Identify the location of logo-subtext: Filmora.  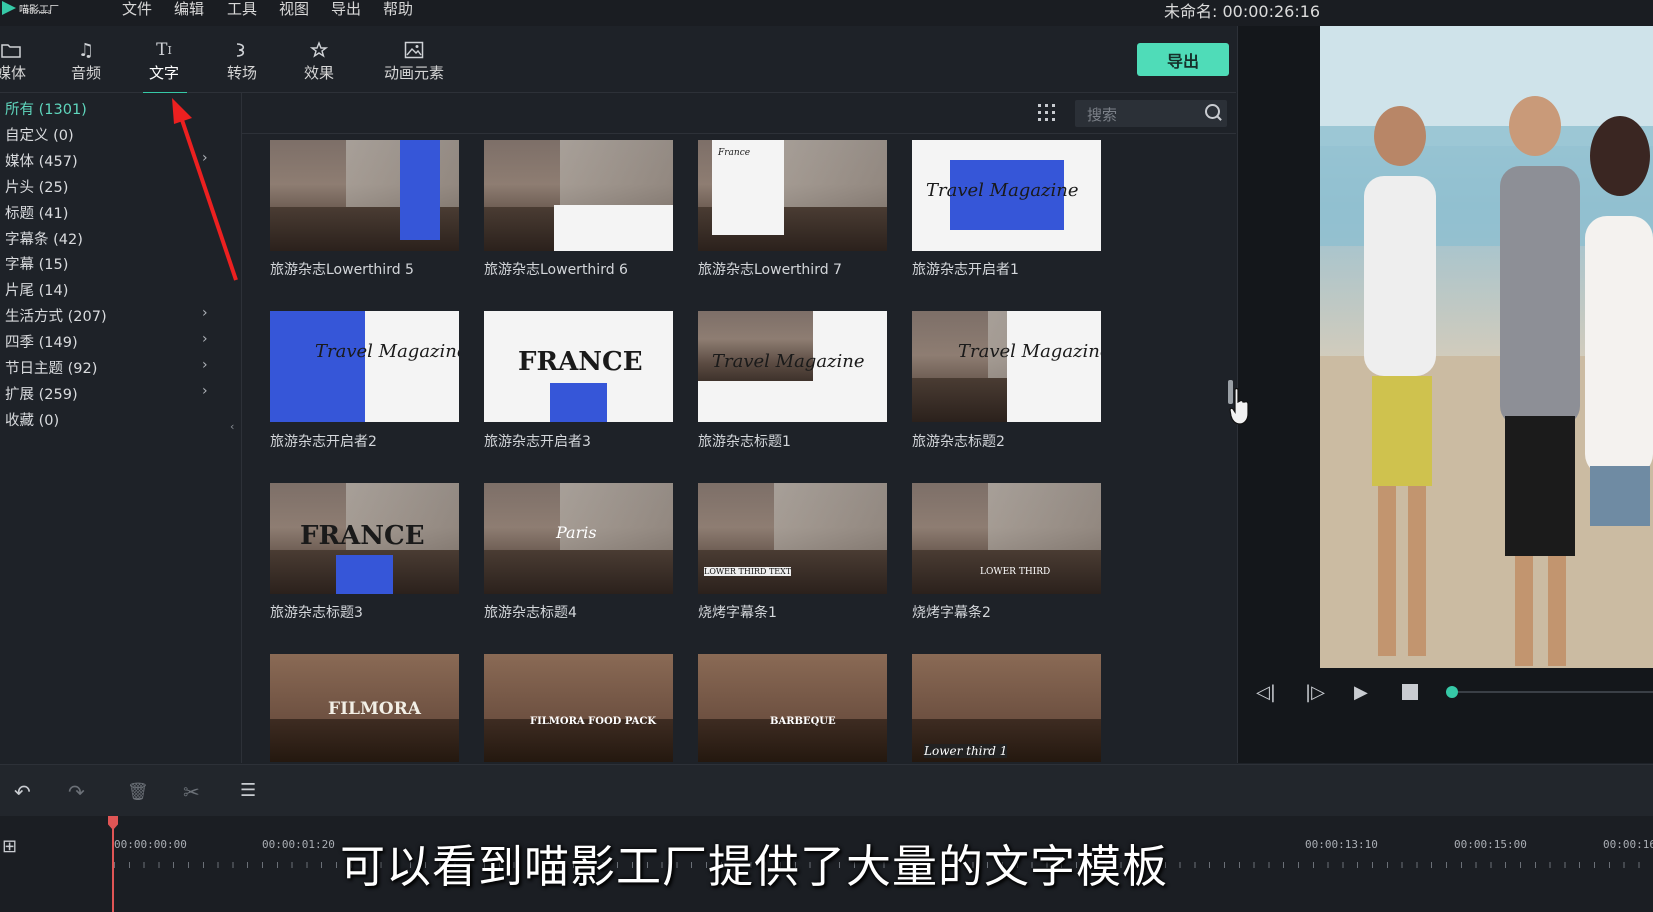
(39, 12).